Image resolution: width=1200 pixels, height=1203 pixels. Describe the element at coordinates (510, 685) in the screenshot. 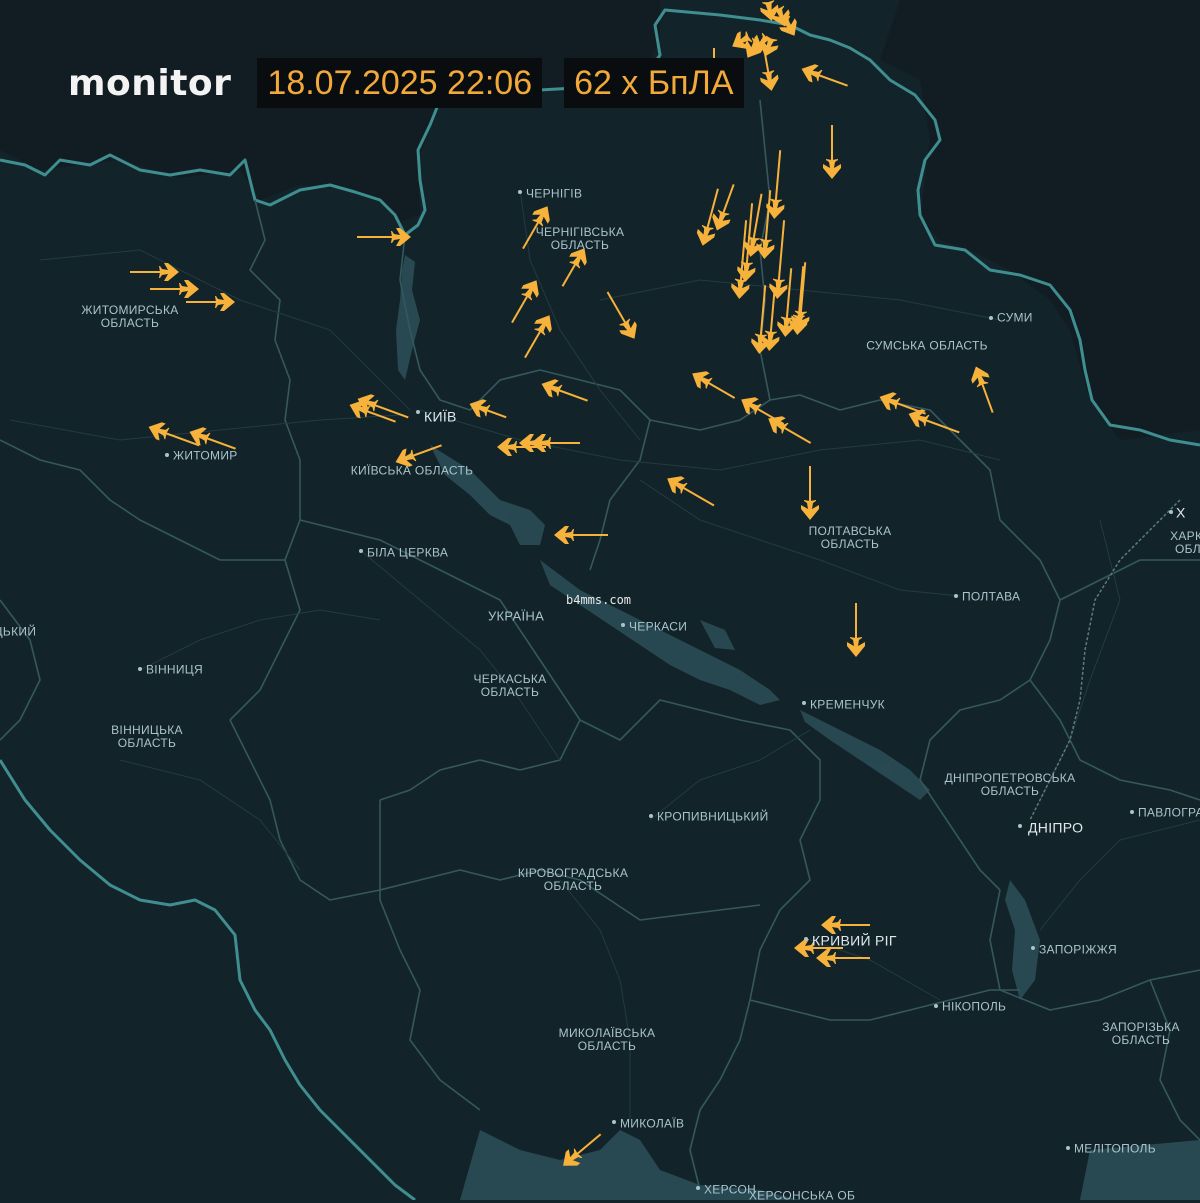

I see `region-label-cherkasy: ЧЕРКАСЬКА ОБЛАСТЬ` at that location.